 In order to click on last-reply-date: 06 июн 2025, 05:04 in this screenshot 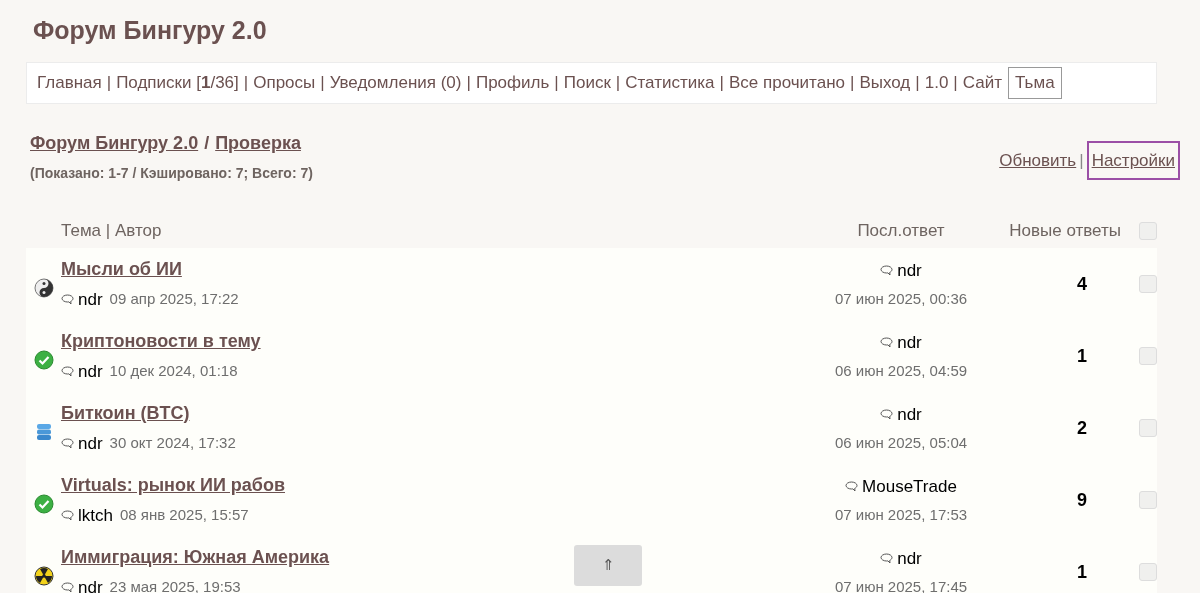, I will do `click(901, 442)`.